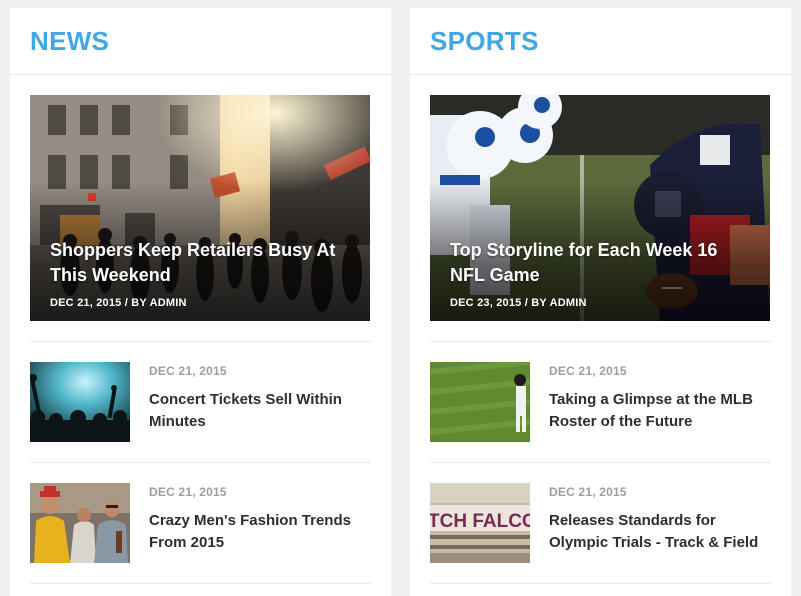 The image size is (801, 596). What do you see at coordinates (80, 523) in the screenshot?
I see `fashion-thumbnail` at bounding box center [80, 523].